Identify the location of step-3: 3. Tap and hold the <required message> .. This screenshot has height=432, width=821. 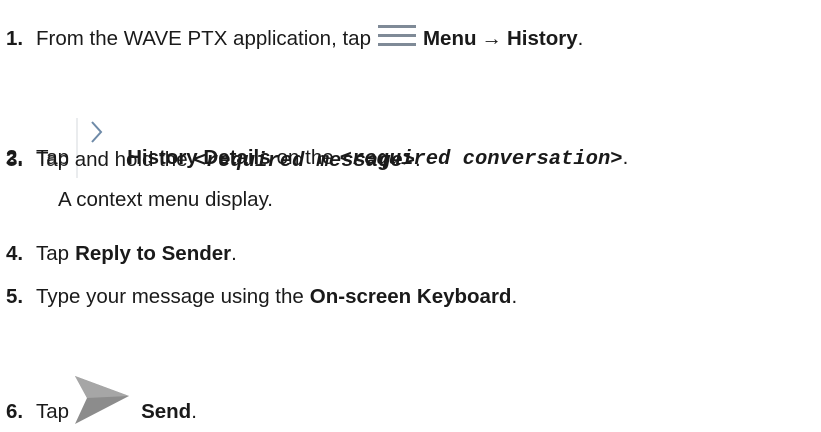
(213, 160).